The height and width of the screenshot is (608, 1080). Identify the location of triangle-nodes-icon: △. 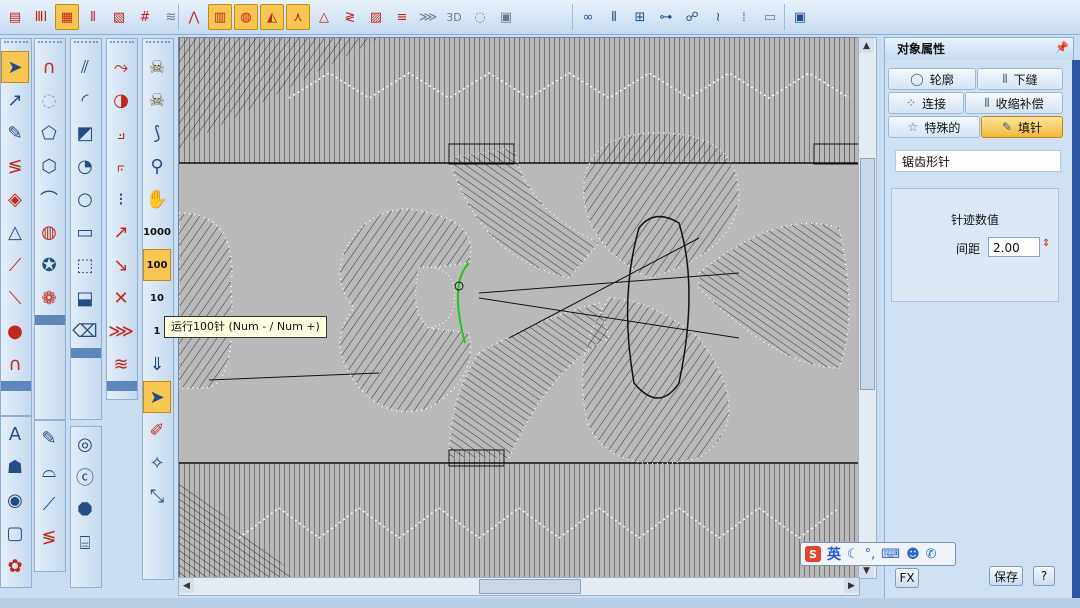
(15, 232).